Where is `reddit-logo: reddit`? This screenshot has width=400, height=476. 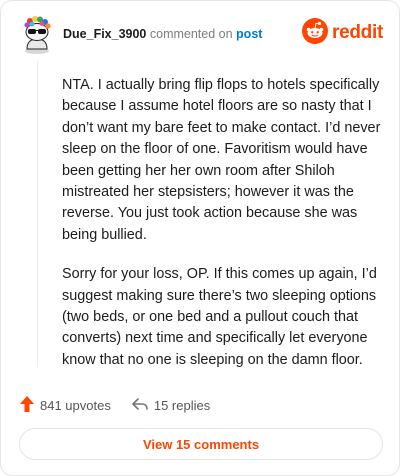 reddit-logo: reddit is located at coordinates (342, 33).